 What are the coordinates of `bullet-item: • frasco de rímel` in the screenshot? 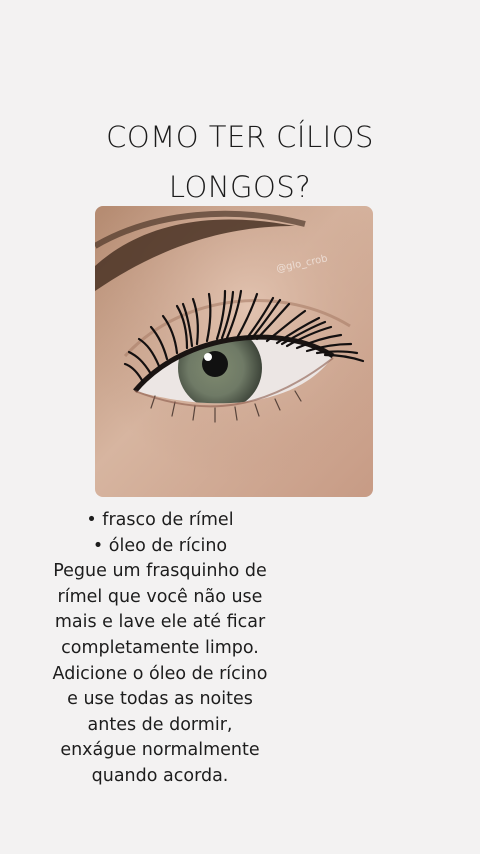 It's located at (160, 520).